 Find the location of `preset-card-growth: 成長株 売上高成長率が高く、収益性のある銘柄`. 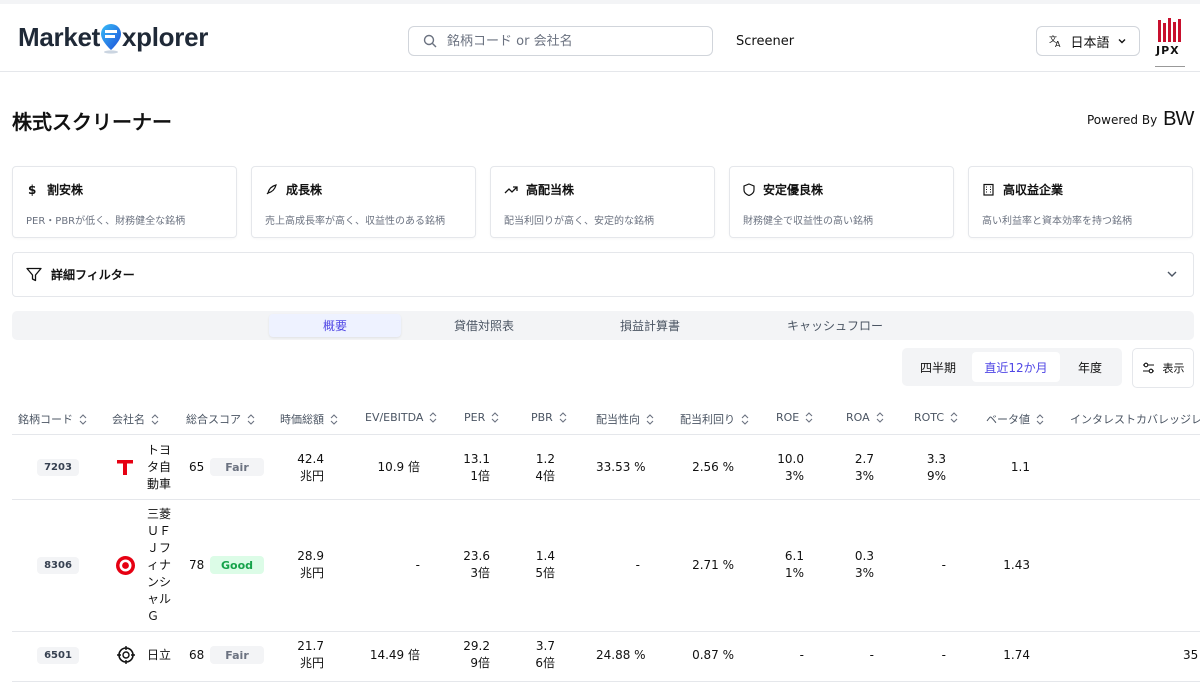

preset-card-growth: 成長株 売上高成長率が高く、収益性のある銘柄 is located at coordinates (363, 202).